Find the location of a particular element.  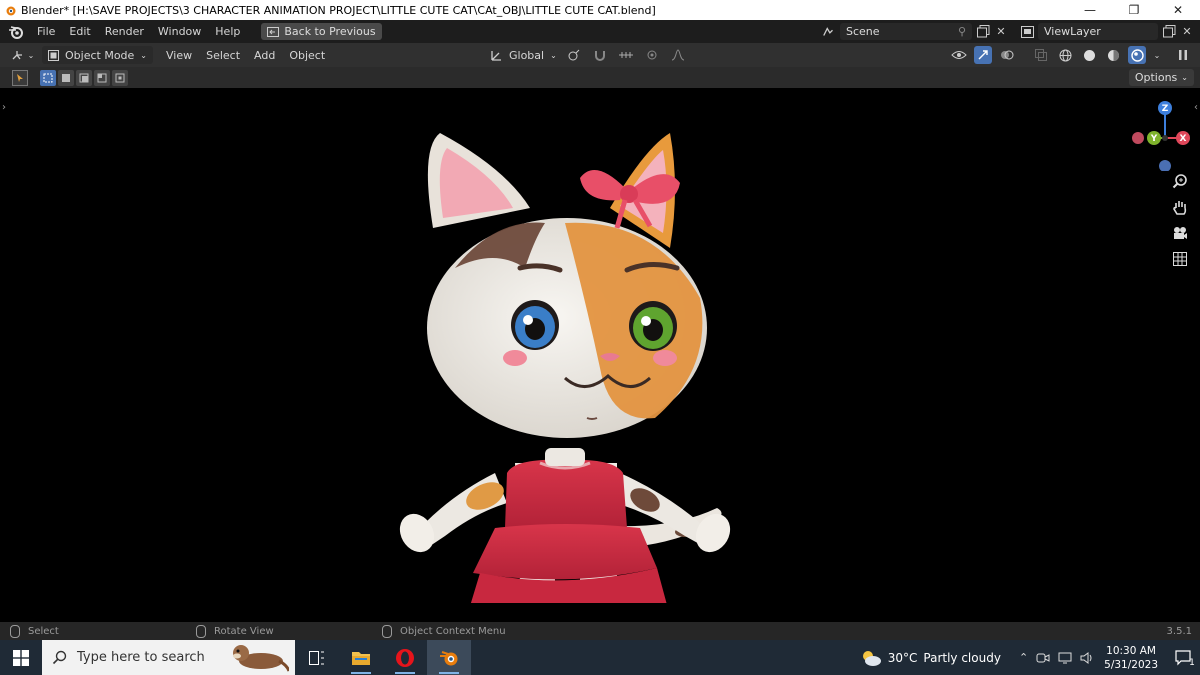

notification-count: 1 is located at coordinates (1192, 662).